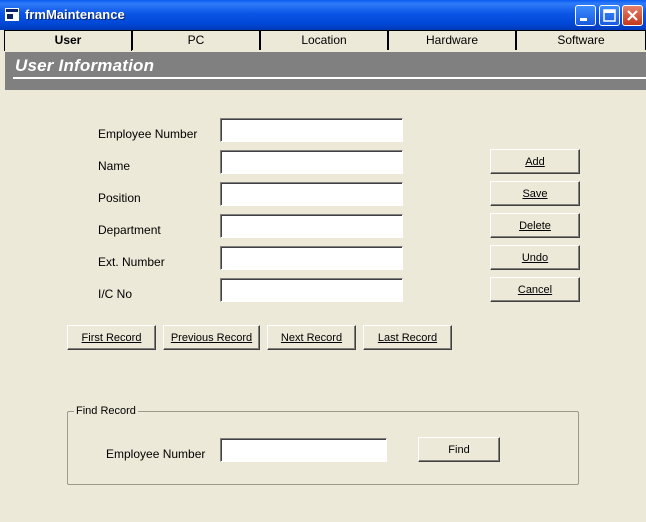 This screenshot has height=522, width=646. What do you see at coordinates (211, 337) in the screenshot?
I see `previous-record-button: Previous Record` at bounding box center [211, 337].